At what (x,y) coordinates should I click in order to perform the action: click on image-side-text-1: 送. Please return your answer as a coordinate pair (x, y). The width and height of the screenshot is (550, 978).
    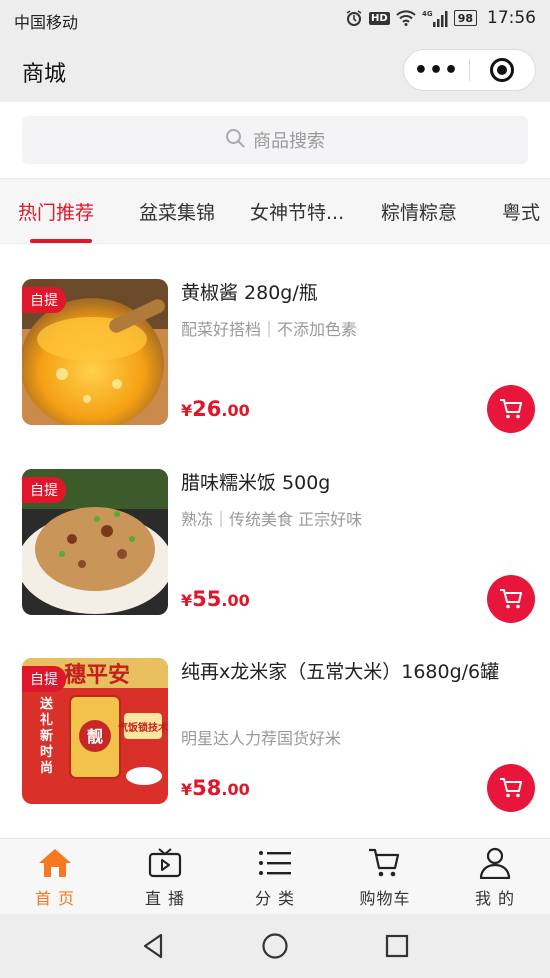
    Looking at the image, I should click on (46, 704).